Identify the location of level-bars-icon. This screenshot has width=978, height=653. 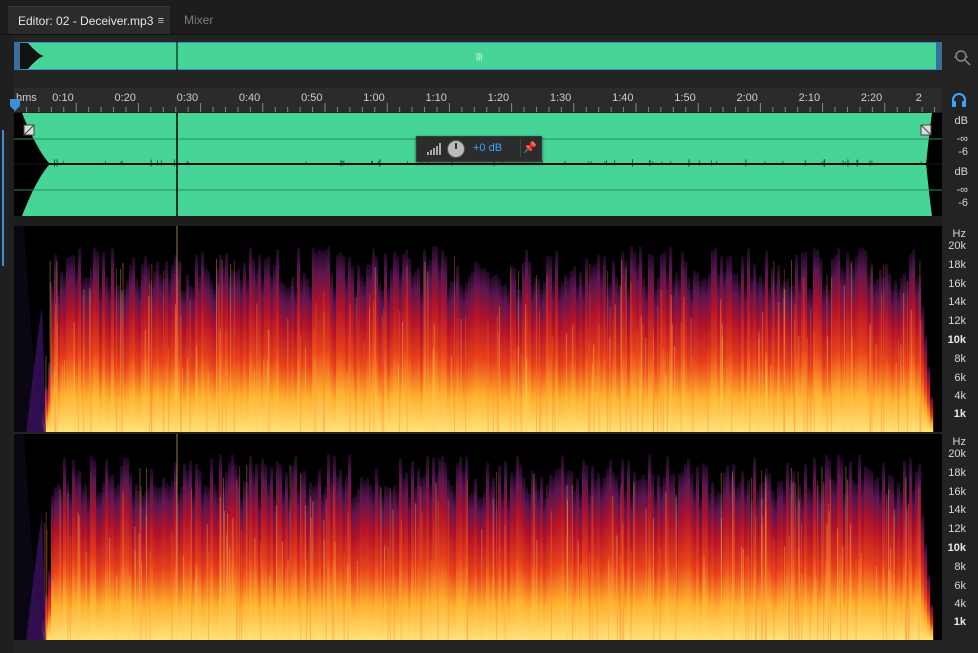
(434, 149).